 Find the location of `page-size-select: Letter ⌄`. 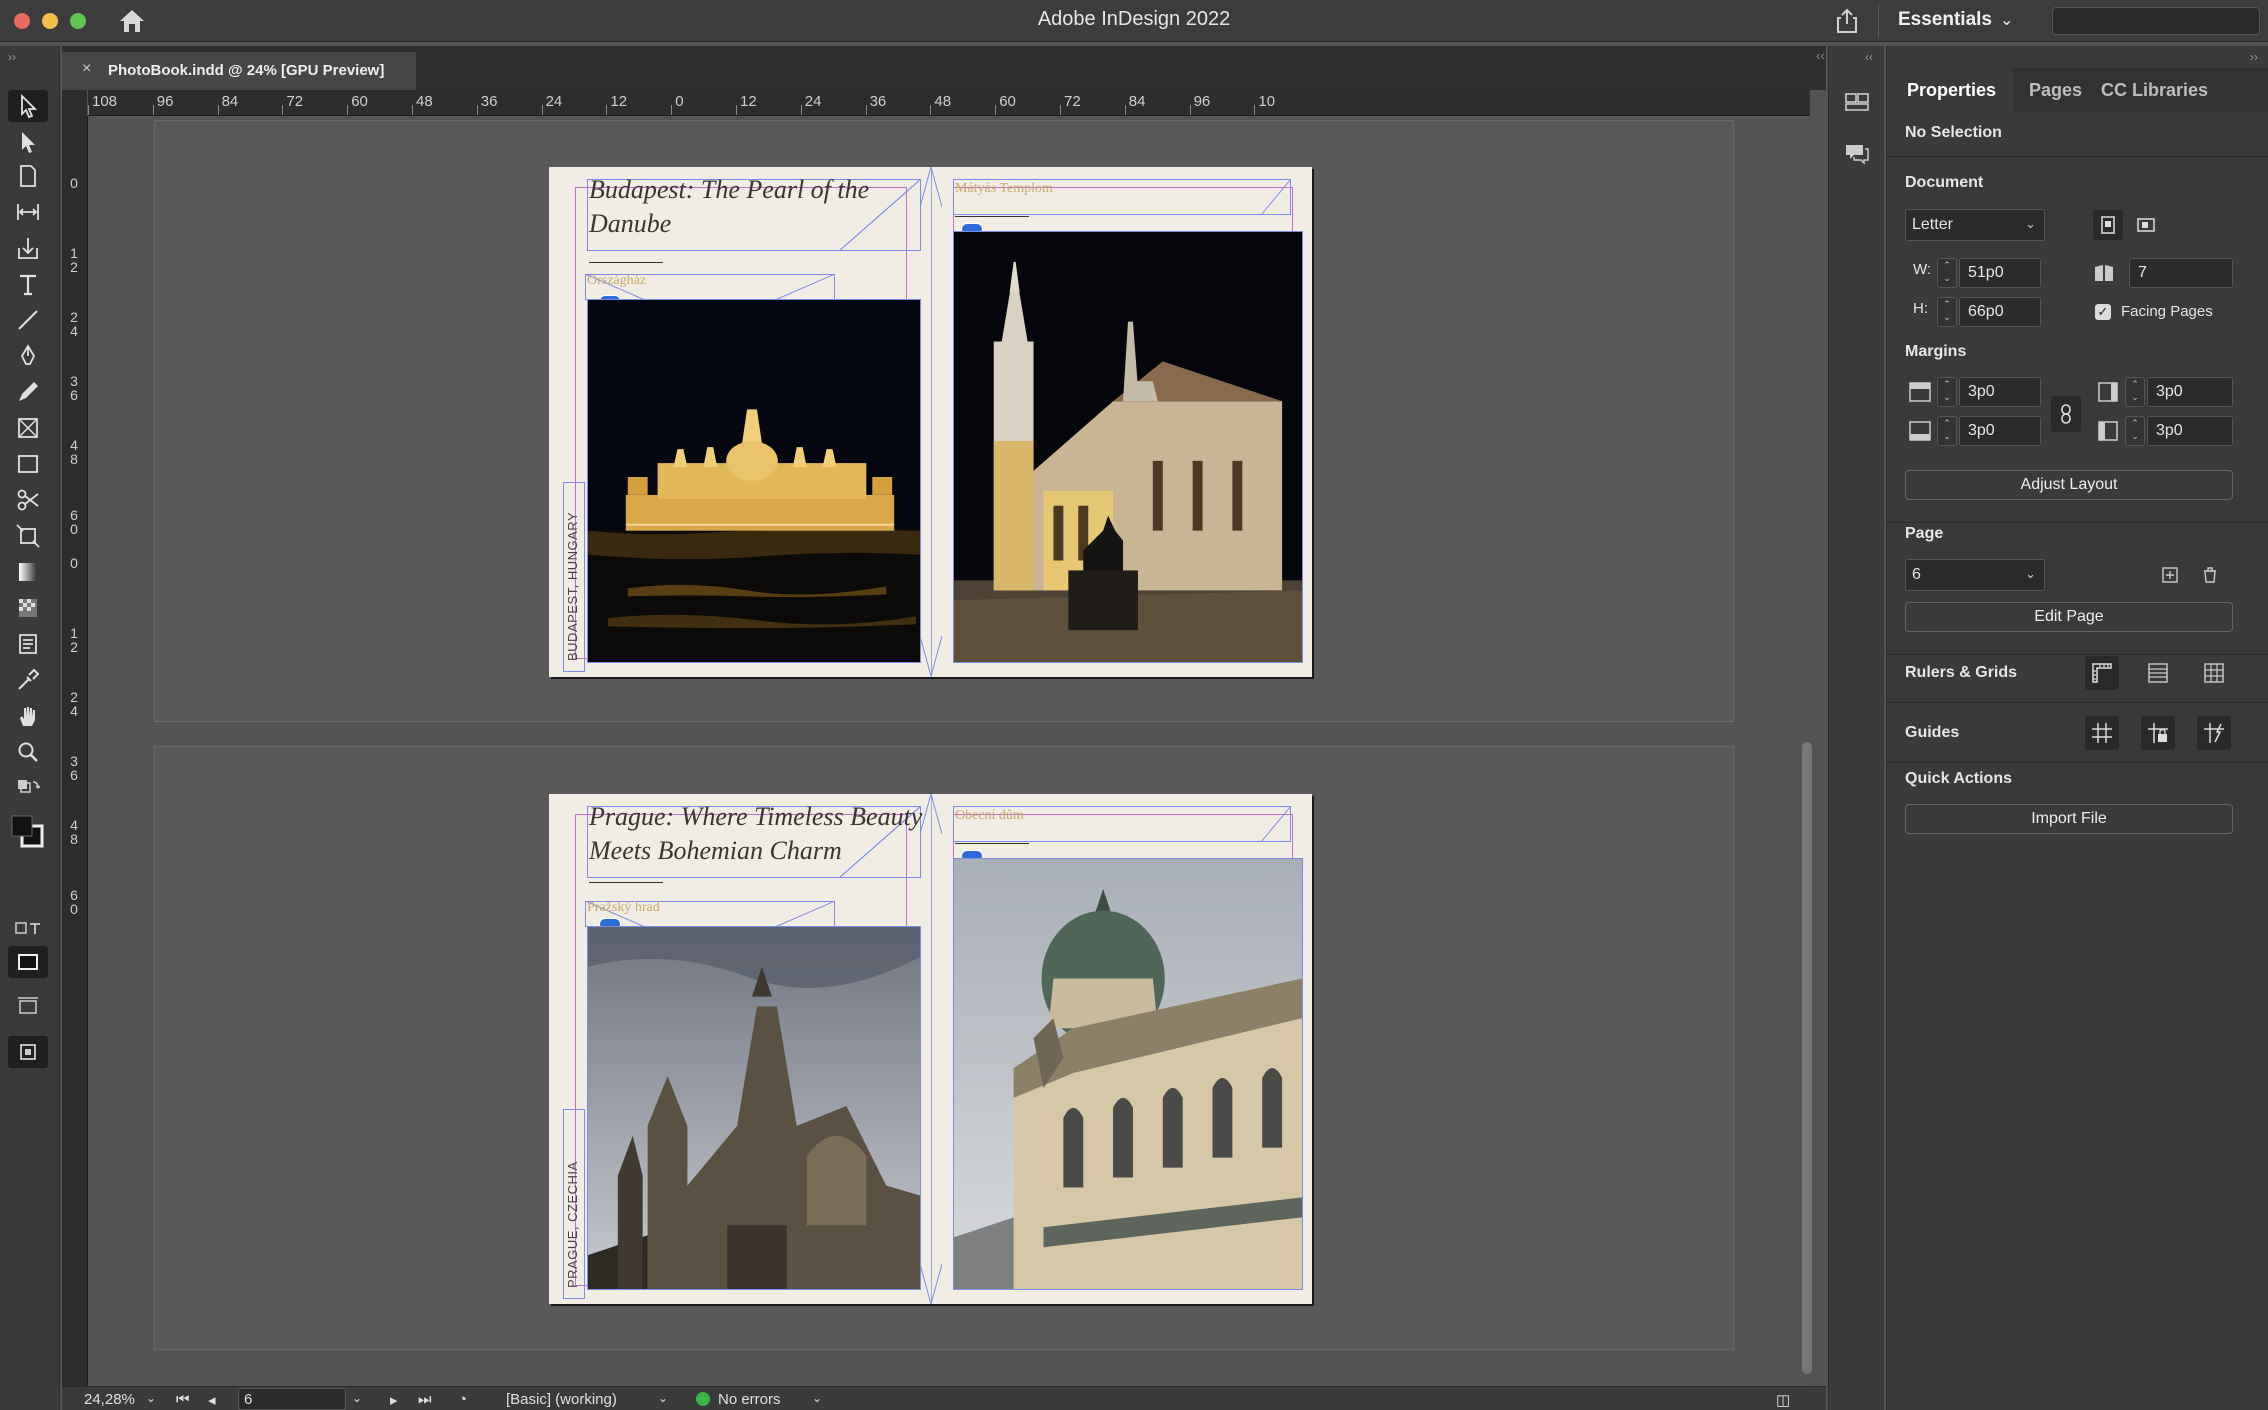

page-size-select: Letter ⌄ is located at coordinates (1975, 225).